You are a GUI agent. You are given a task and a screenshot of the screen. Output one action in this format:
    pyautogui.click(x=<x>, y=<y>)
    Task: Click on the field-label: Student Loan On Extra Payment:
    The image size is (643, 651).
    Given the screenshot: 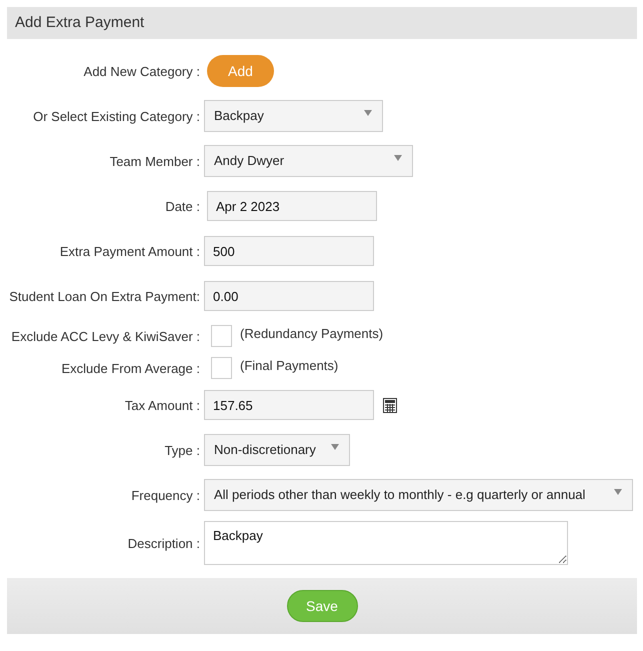 What is the action you would take?
    pyautogui.click(x=104, y=296)
    